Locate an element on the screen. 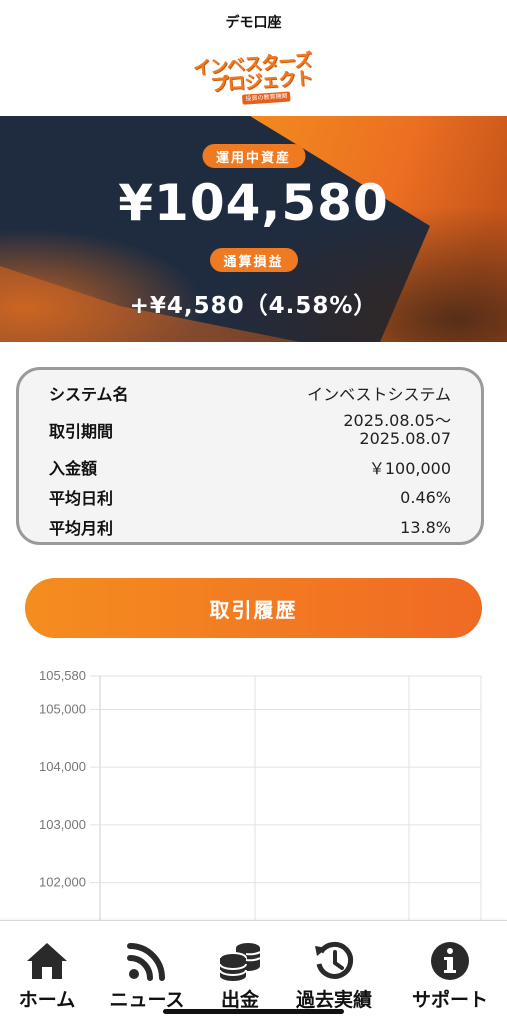 This screenshot has width=507, height=1024. period-start: 2025.08.05〜 is located at coordinates (397, 420).